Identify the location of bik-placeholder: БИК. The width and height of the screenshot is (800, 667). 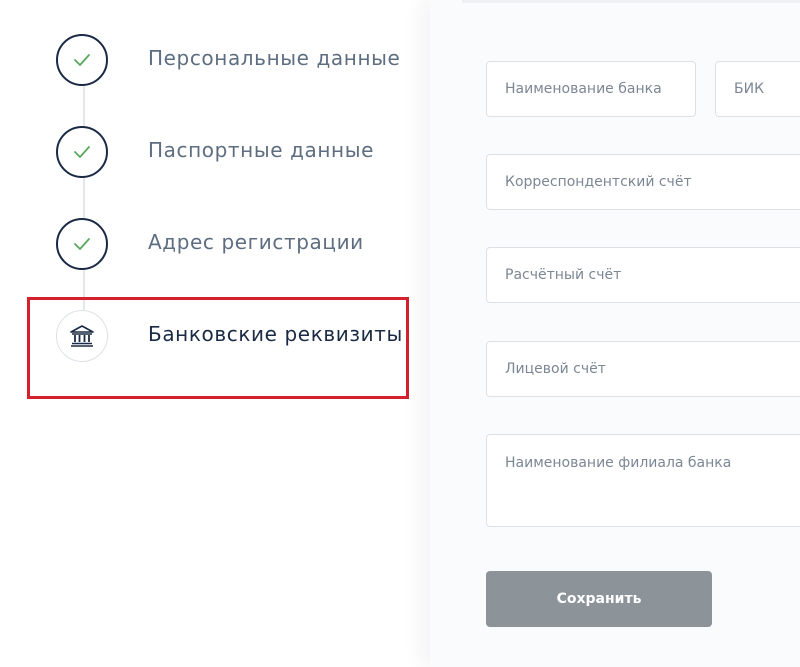
(749, 89).